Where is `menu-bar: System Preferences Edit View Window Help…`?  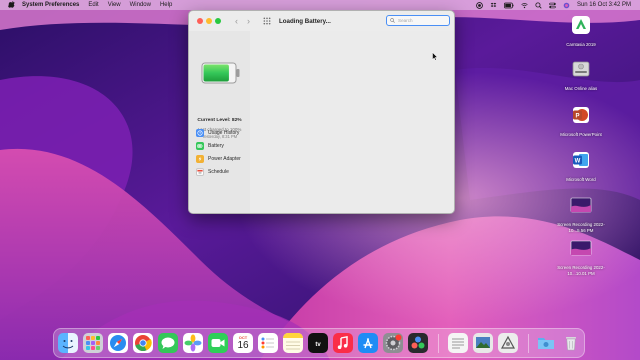 menu-bar: System Preferences Edit View Window Help… is located at coordinates (320, 5).